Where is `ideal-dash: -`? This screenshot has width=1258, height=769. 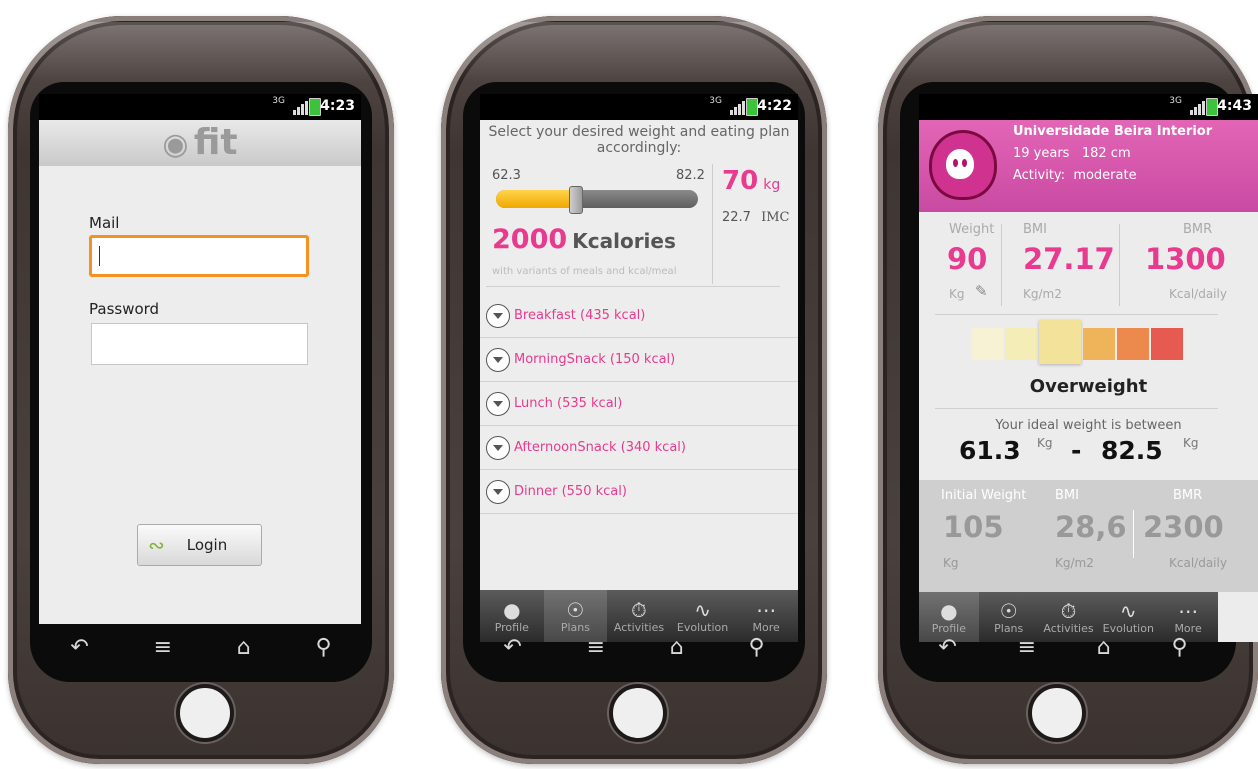 ideal-dash: - is located at coordinates (1076, 450).